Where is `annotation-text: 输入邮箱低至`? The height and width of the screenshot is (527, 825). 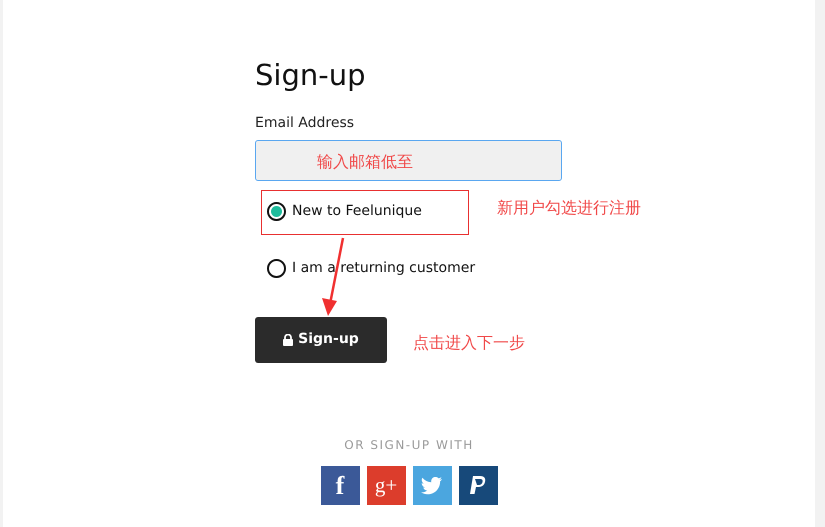
annotation-text: 输入邮箱低至 is located at coordinates (365, 162).